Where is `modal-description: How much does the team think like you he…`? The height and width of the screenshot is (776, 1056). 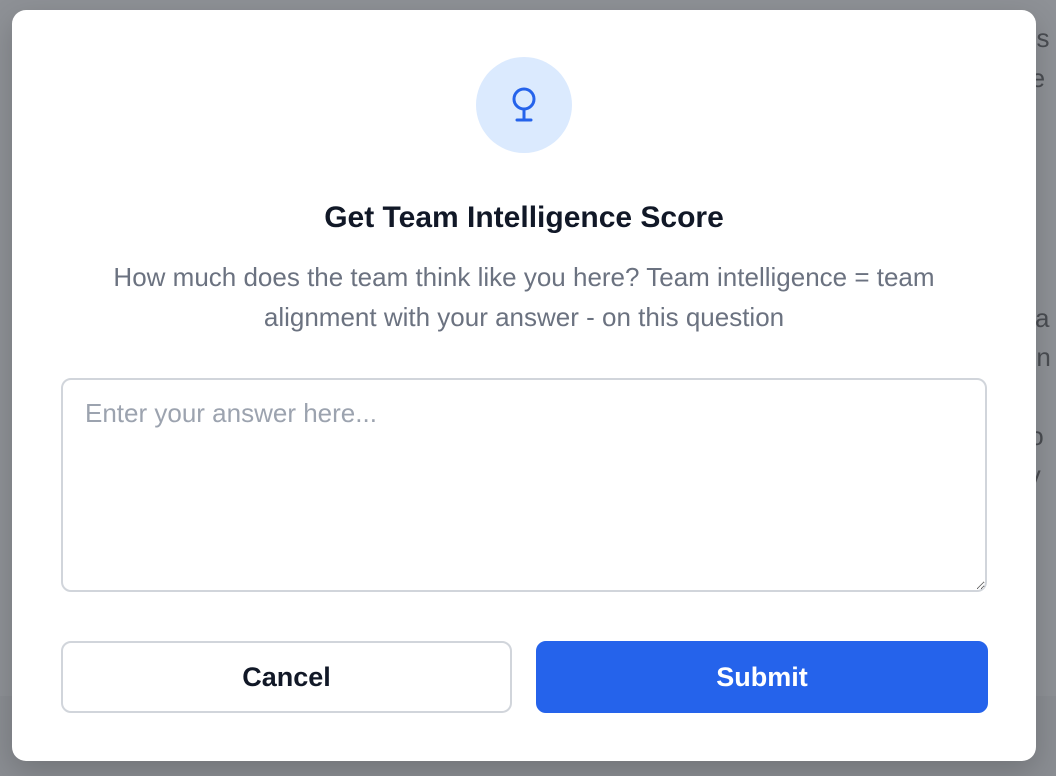
modal-description: How much does the team think like you he… is located at coordinates (524, 297).